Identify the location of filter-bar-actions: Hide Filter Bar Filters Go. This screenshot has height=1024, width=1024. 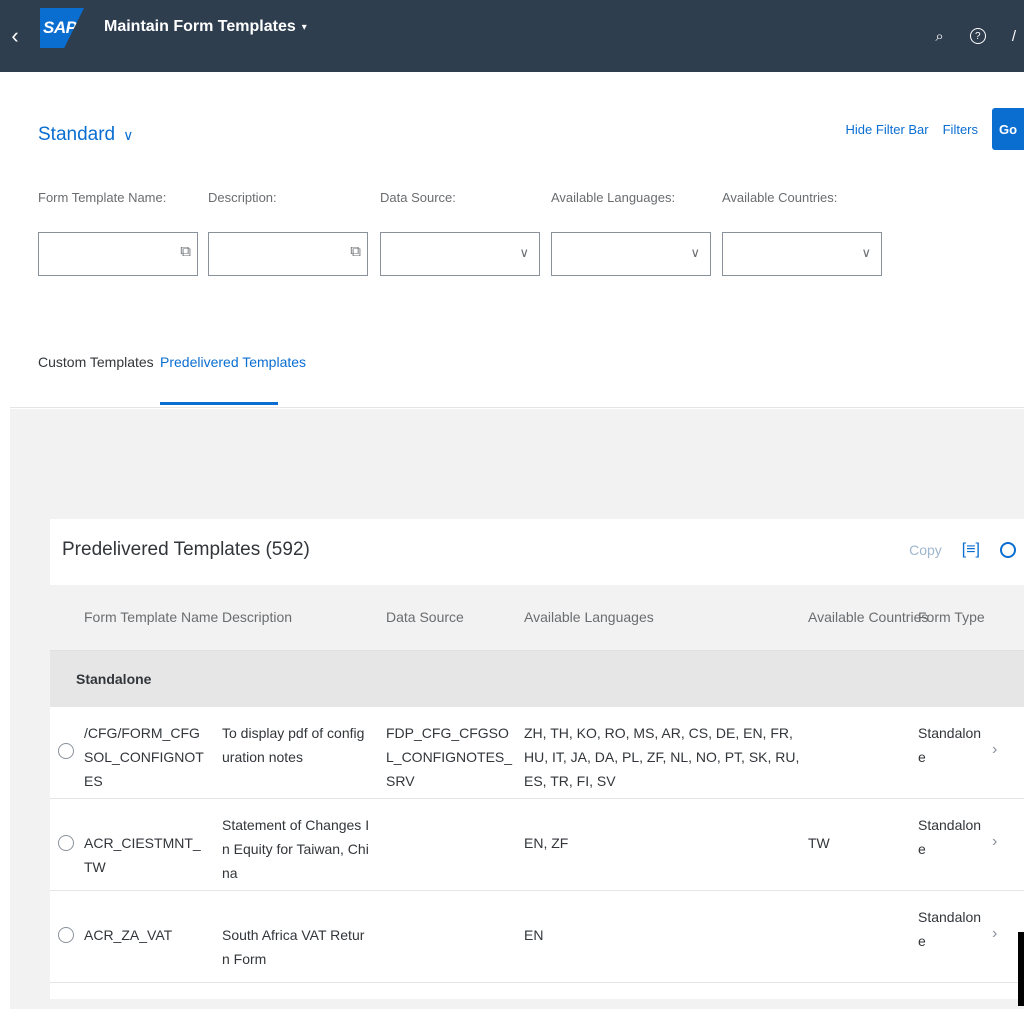
(935, 129).